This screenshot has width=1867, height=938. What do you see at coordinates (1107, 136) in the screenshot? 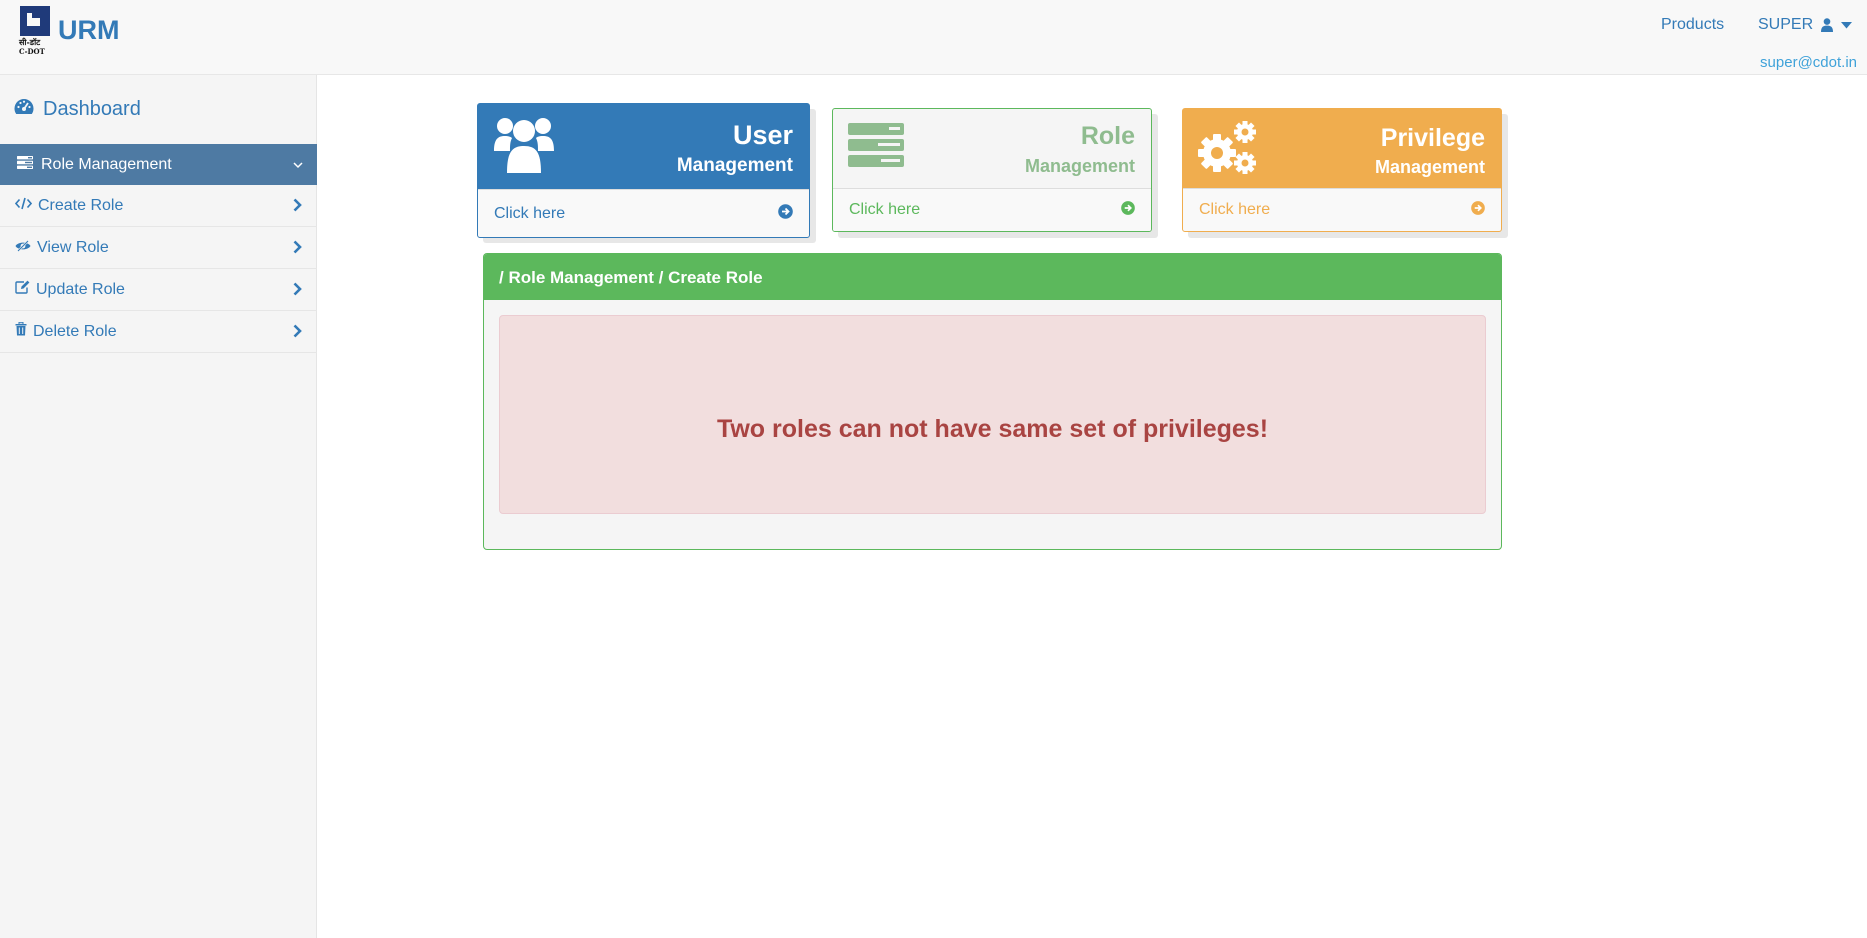
I see `card-title: Role` at bounding box center [1107, 136].